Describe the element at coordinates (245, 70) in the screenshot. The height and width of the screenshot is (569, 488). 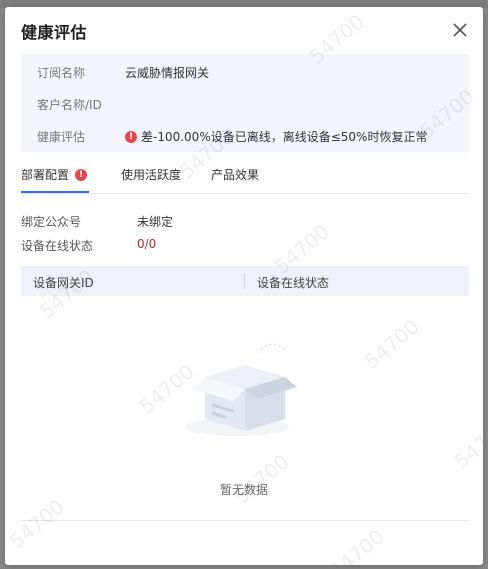
I see `info-row-subscription: 订阅名称 云威胁情报网关` at that location.